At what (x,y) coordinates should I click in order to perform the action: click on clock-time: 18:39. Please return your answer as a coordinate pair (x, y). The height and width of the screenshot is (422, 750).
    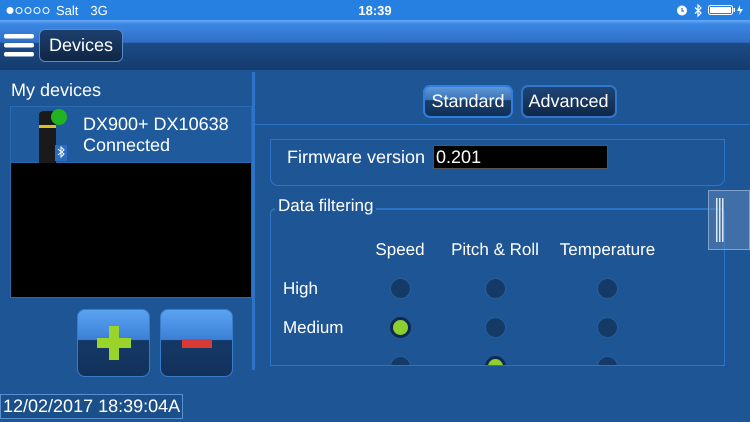
    Looking at the image, I should click on (375, 10).